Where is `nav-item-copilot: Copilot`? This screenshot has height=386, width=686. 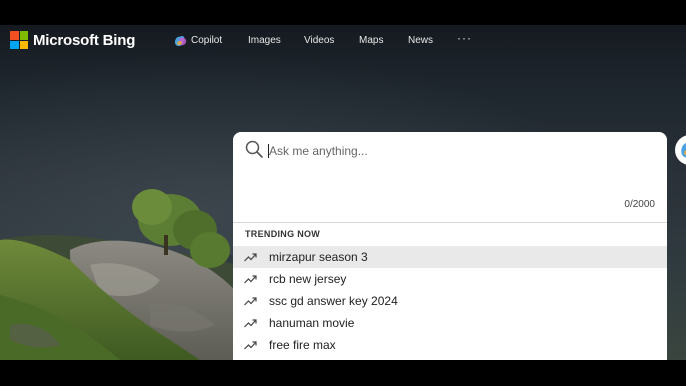 nav-item-copilot: Copilot is located at coordinates (198, 41).